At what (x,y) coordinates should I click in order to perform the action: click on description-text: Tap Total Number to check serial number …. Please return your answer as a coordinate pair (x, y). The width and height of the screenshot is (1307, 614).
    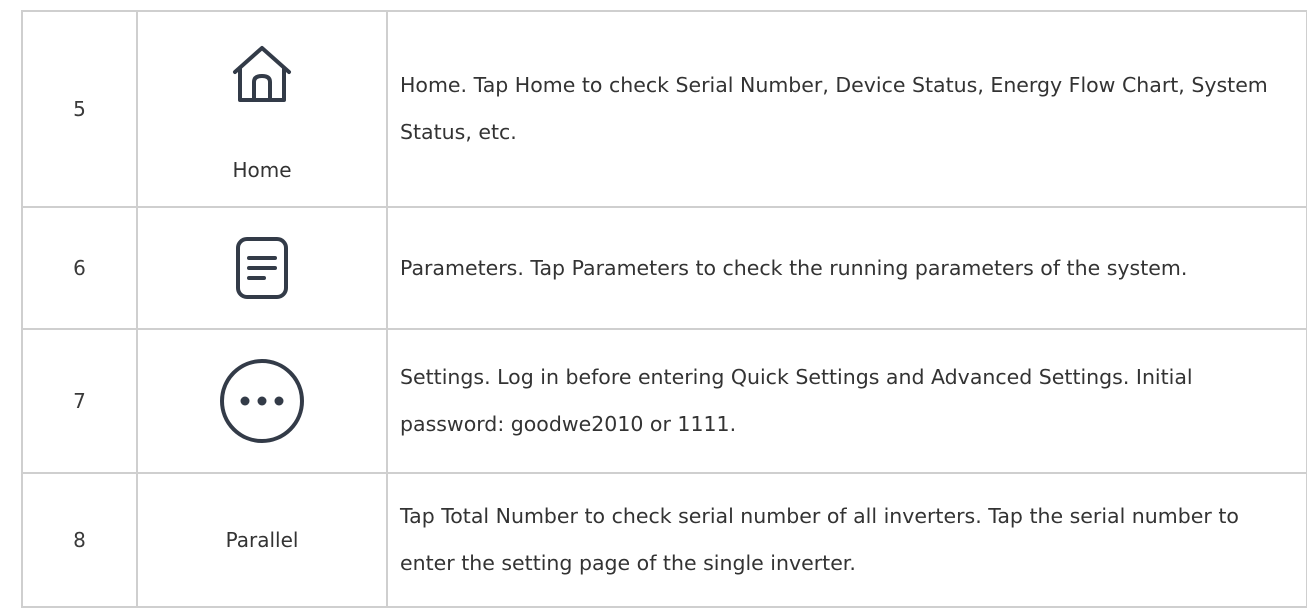
    Looking at the image, I should click on (819, 539).